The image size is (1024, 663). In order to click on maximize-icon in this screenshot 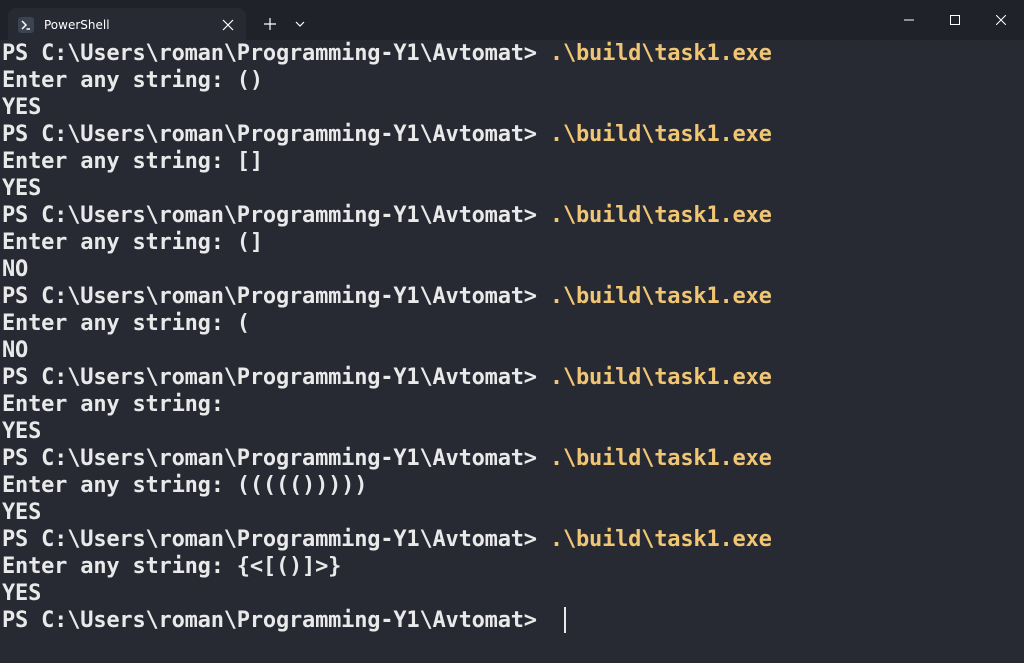, I will do `click(955, 20)`.